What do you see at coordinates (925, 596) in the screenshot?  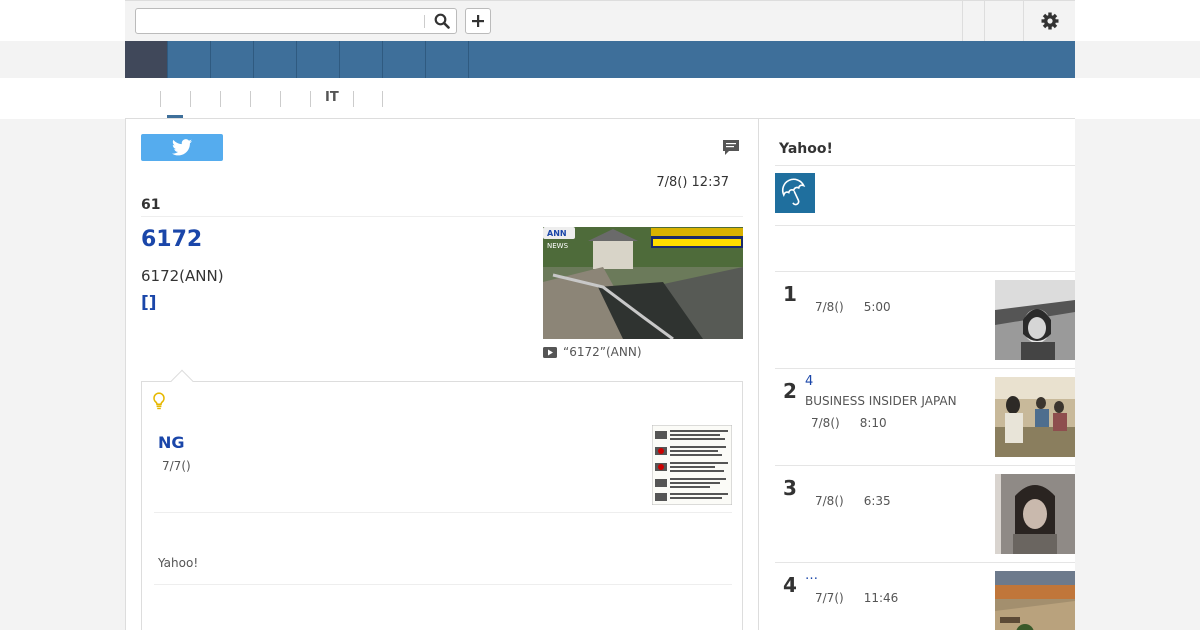 I see `ranking-item: 4 … 7/7() 11:46` at bounding box center [925, 596].